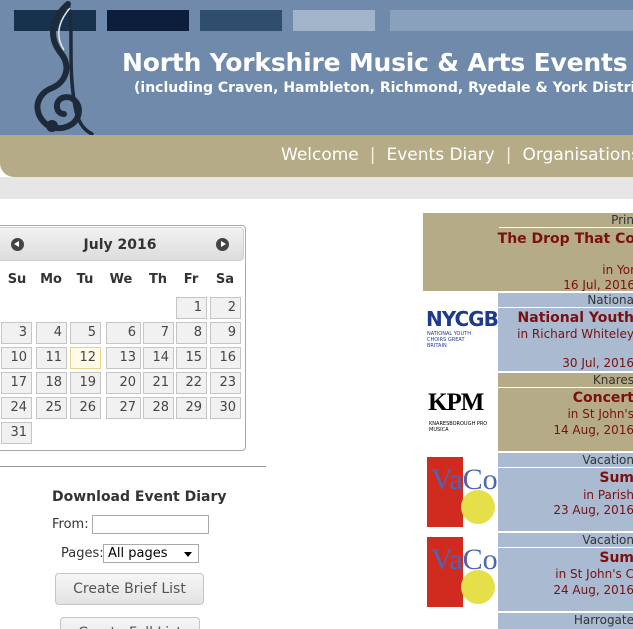  I want to click on download-title: Download Event Diary, so click(139, 497).